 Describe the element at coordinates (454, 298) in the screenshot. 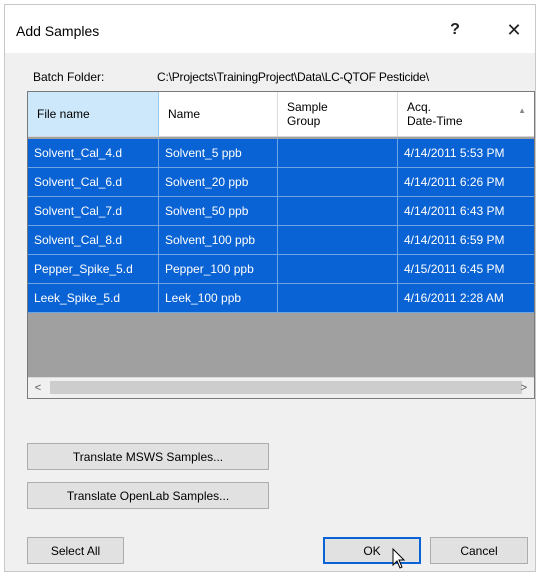

I see `cell-acq-date-time: 4/16/2011 2:28 AM` at that location.